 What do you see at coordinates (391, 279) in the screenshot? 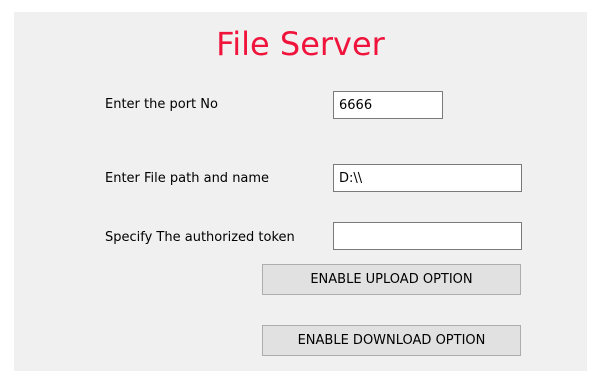
I see `enable-upload-button: ENABLE UPLOAD OPTION` at bounding box center [391, 279].